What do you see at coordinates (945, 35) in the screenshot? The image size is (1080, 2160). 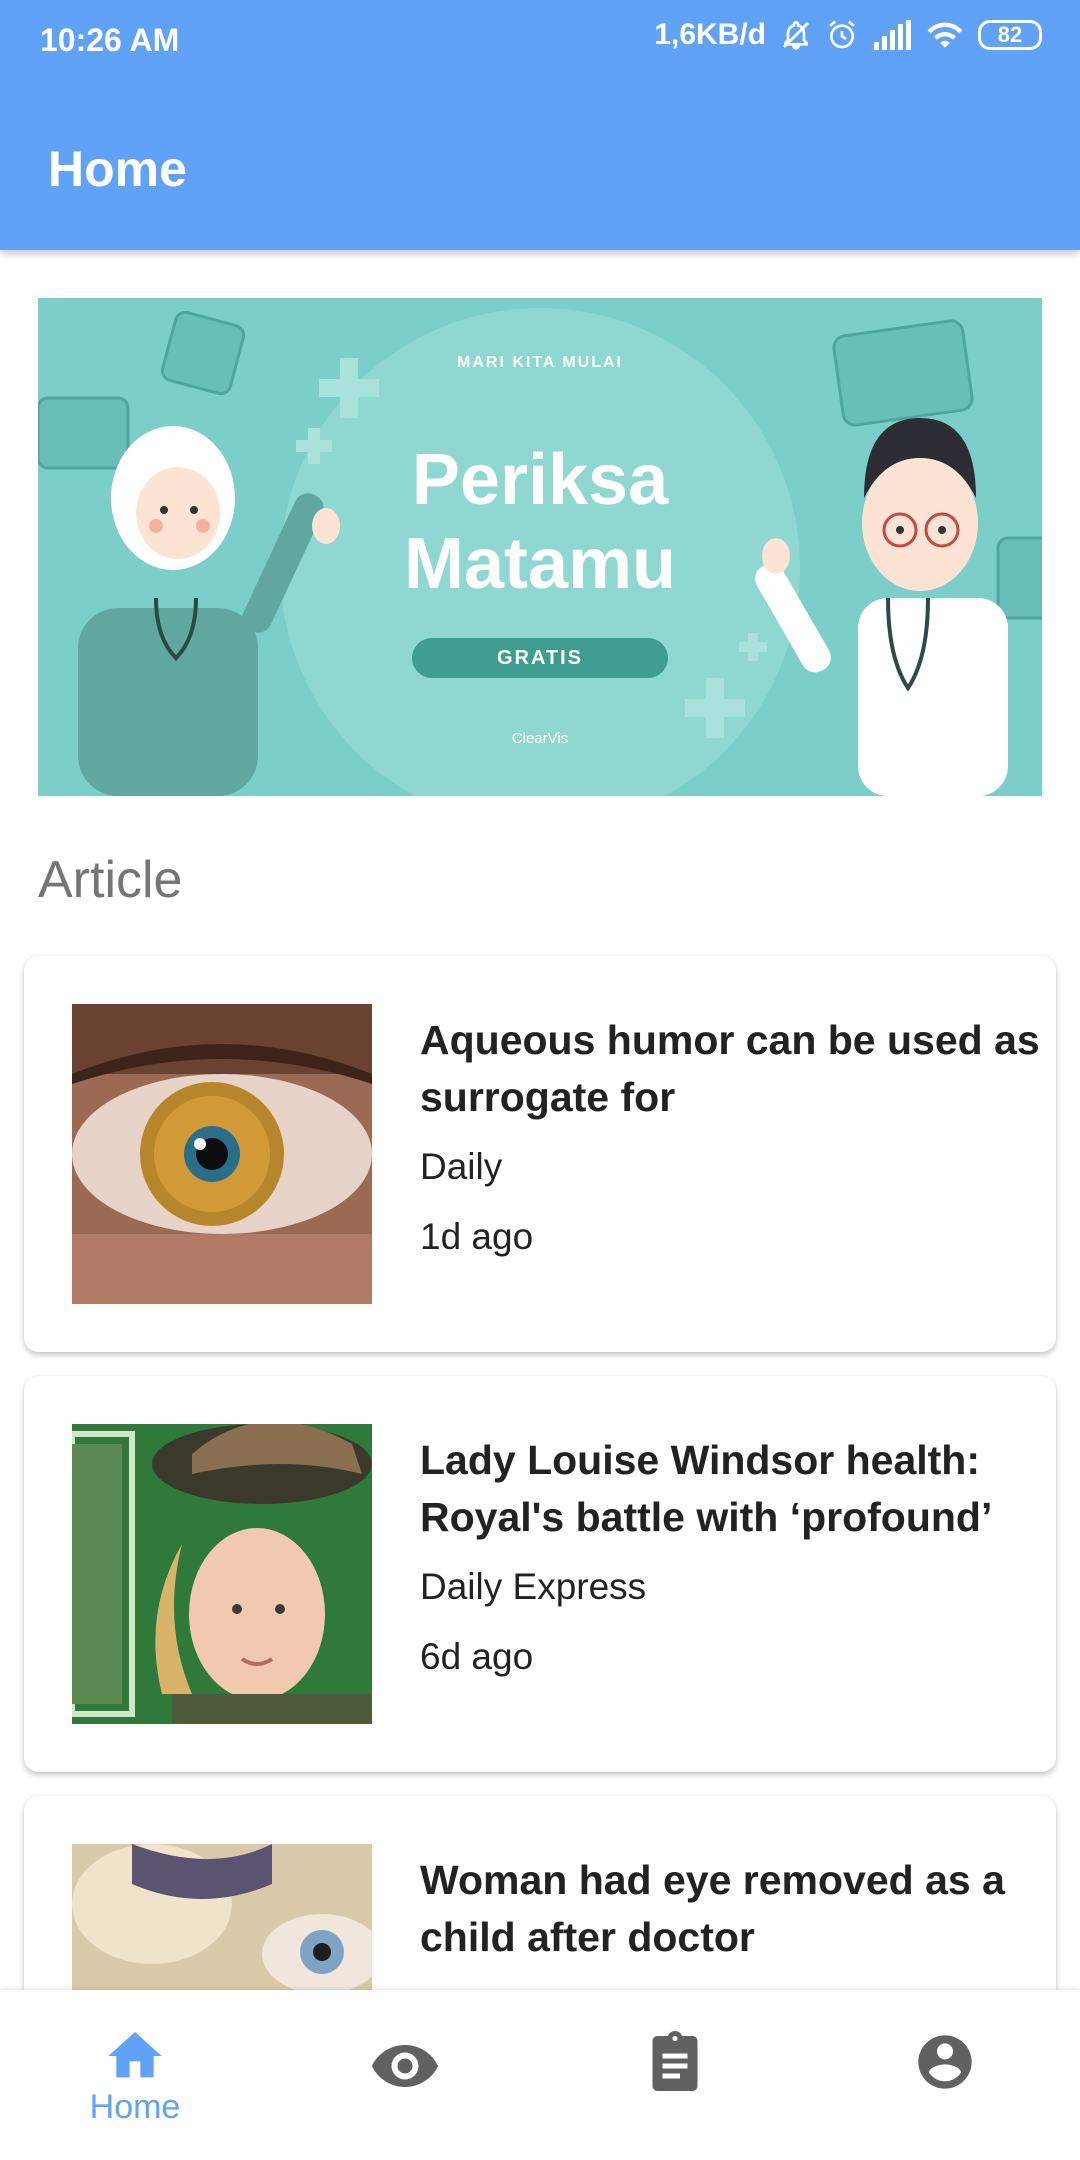 I see `wifi-icon` at bounding box center [945, 35].